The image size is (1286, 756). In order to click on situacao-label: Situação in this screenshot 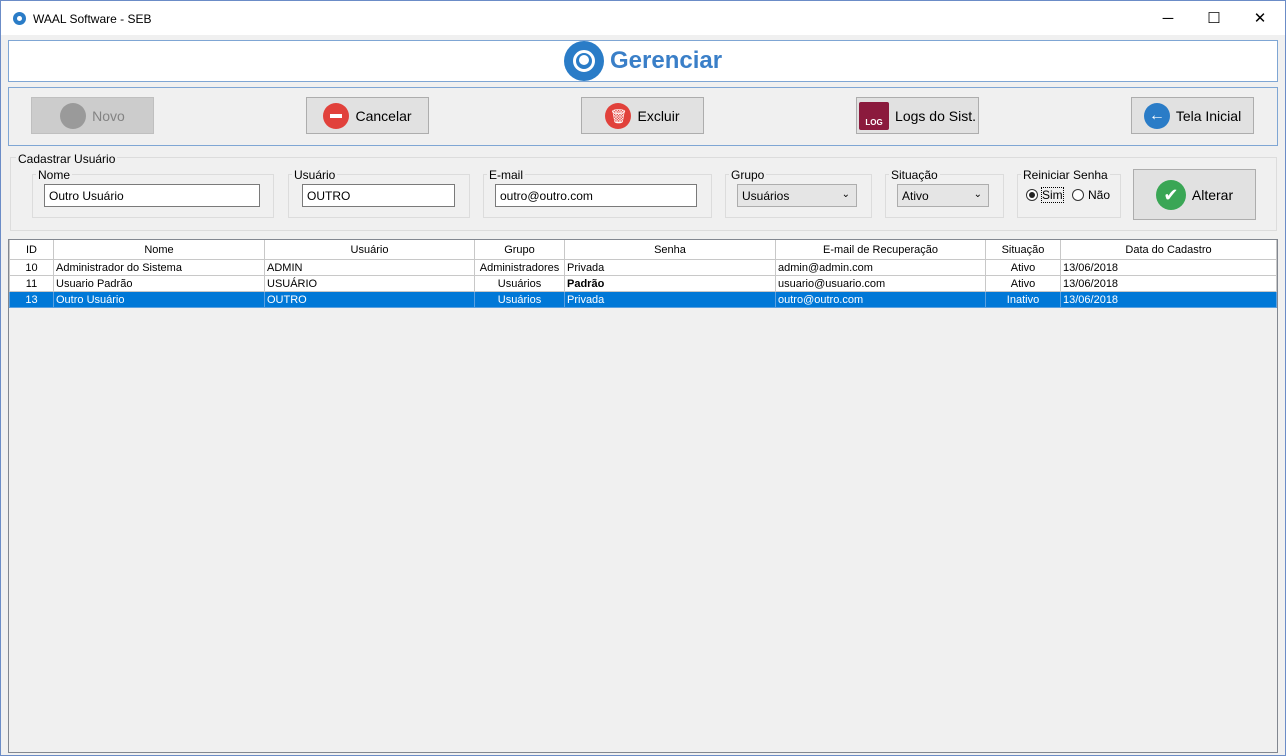, I will do `click(914, 175)`.